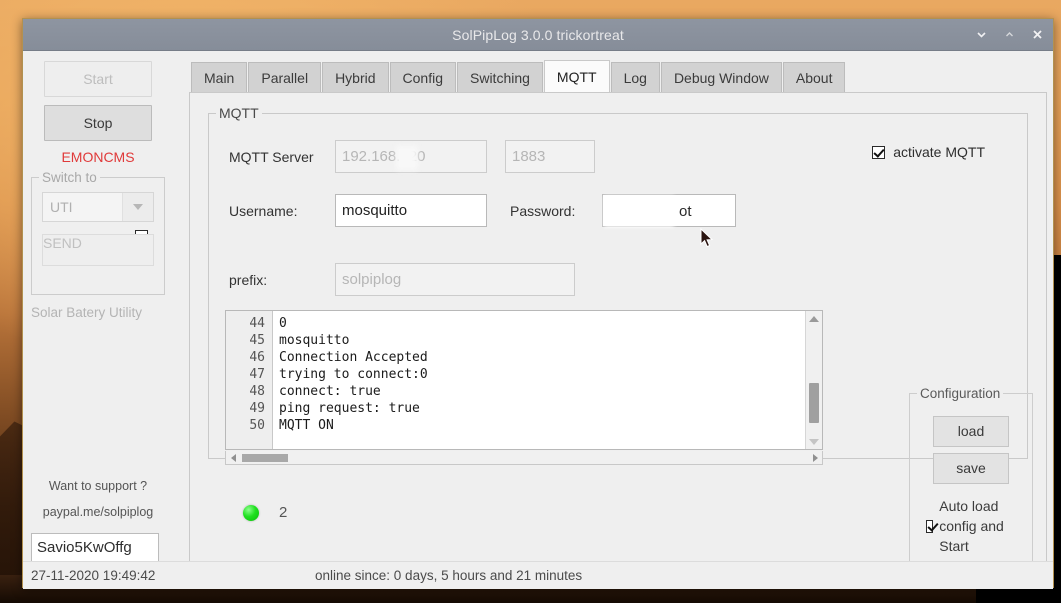  Describe the element at coordinates (618, 279) in the screenshot. I see `prefix-row: prefix: solpiplog` at that location.